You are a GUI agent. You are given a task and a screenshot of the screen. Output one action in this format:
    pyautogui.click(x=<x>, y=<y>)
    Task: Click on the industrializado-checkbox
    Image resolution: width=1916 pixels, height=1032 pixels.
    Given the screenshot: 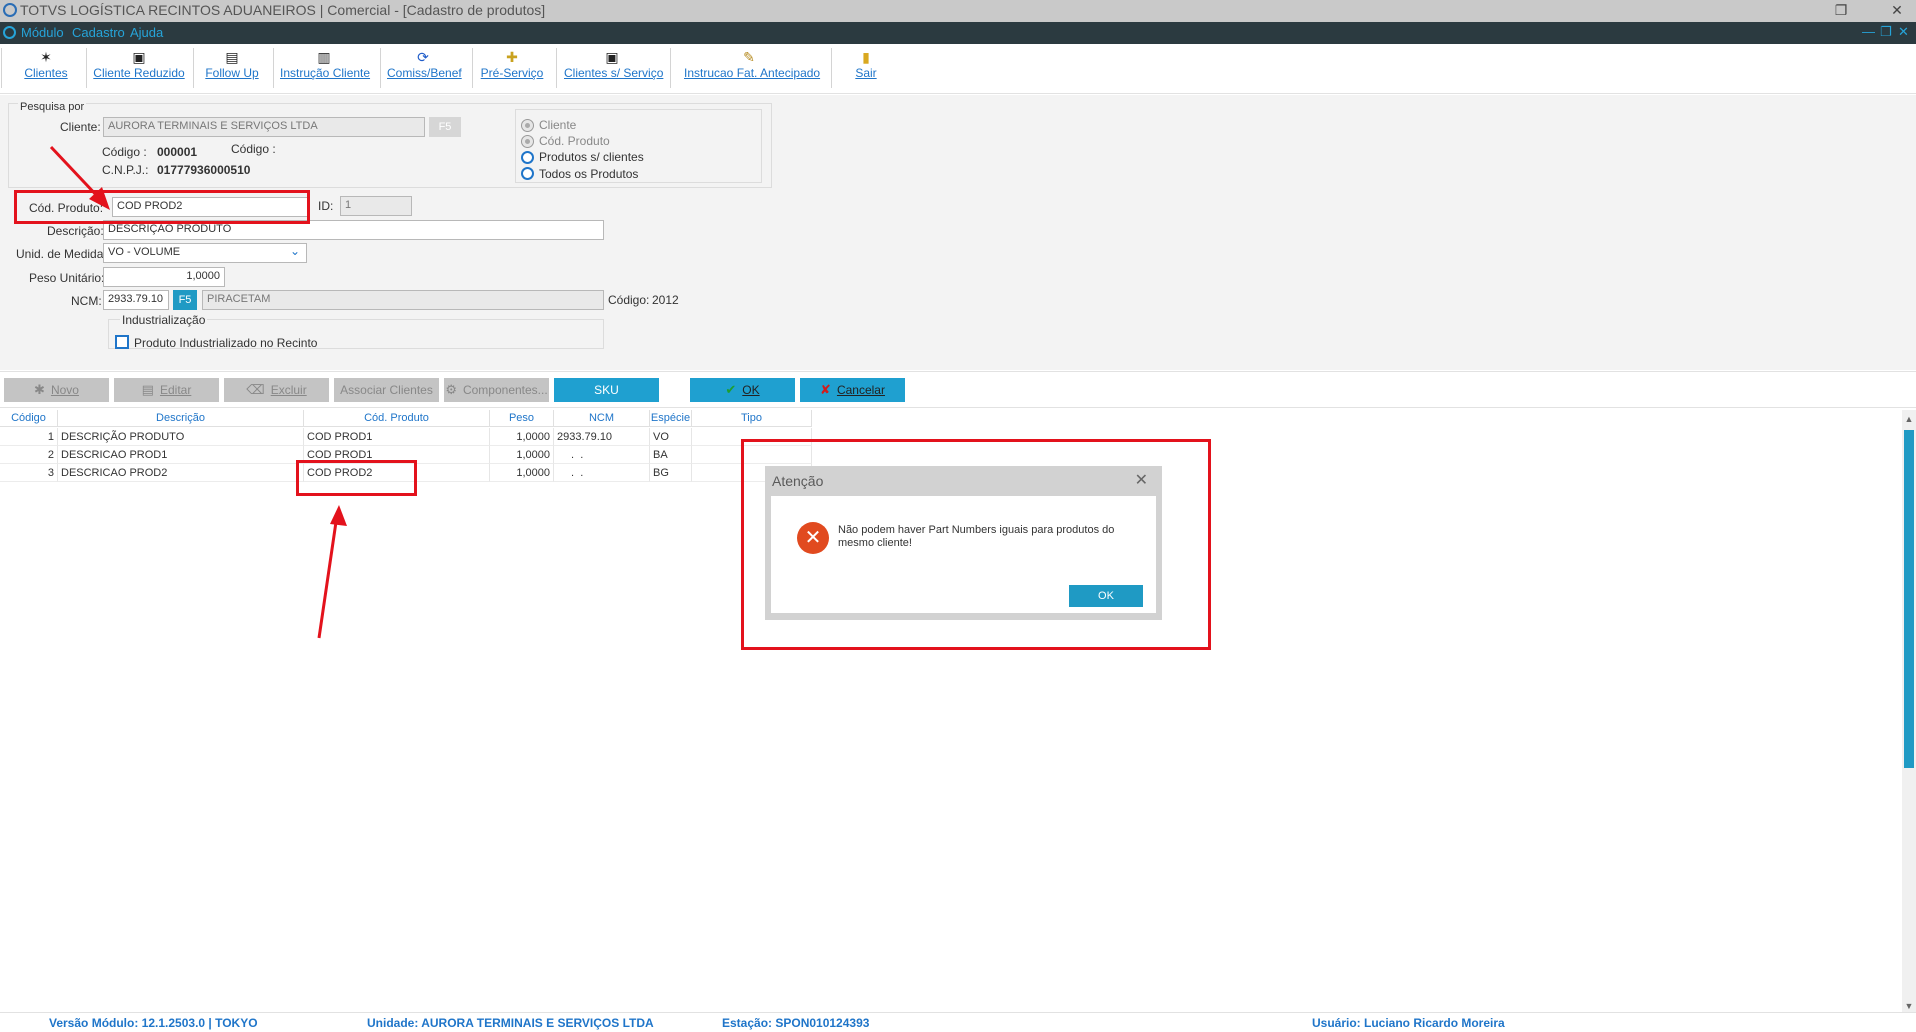 What is the action you would take?
    pyautogui.click(x=122, y=342)
    